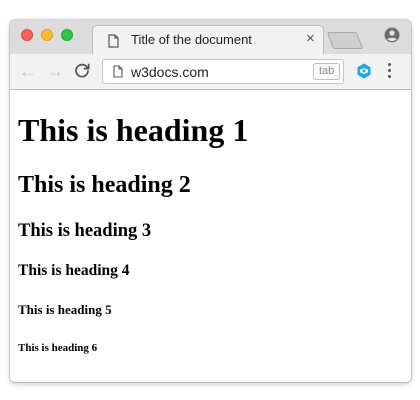  Describe the element at coordinates (327, 71) in the screenshot. I see `tab-search-hint: tab` at that location.